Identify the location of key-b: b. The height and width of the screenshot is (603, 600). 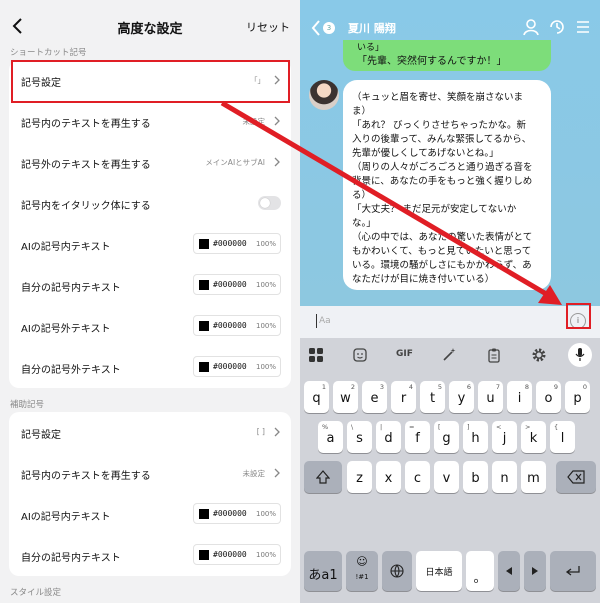
(475, 477).